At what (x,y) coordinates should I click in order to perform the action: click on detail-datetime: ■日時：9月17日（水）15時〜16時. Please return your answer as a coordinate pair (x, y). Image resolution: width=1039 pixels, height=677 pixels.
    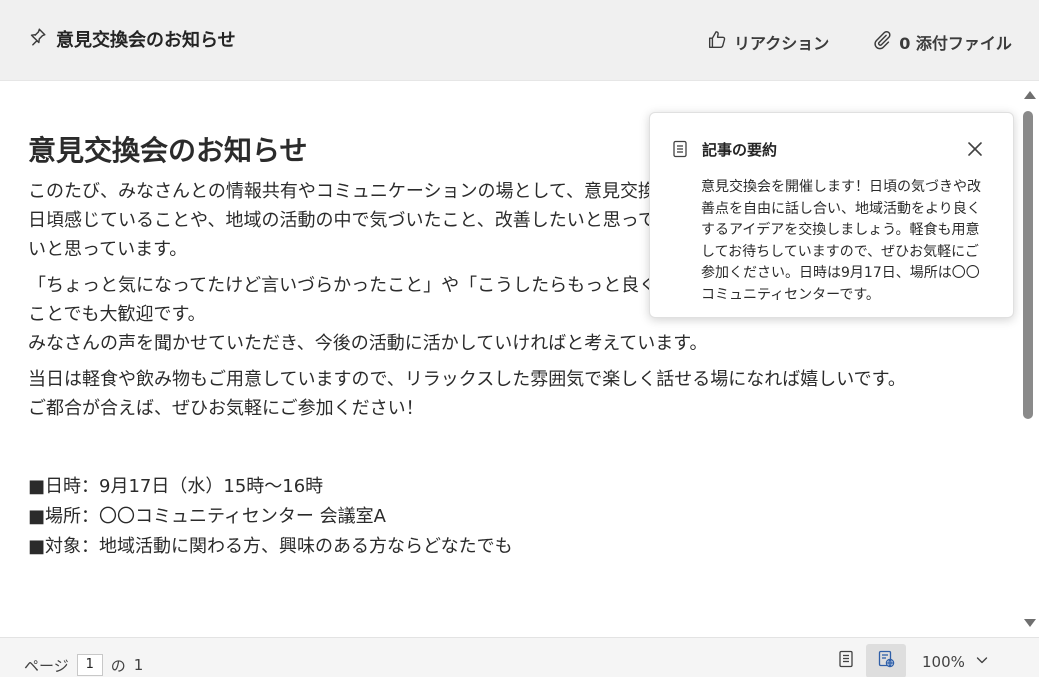
    Looking at the image, I should click on (176, 486).